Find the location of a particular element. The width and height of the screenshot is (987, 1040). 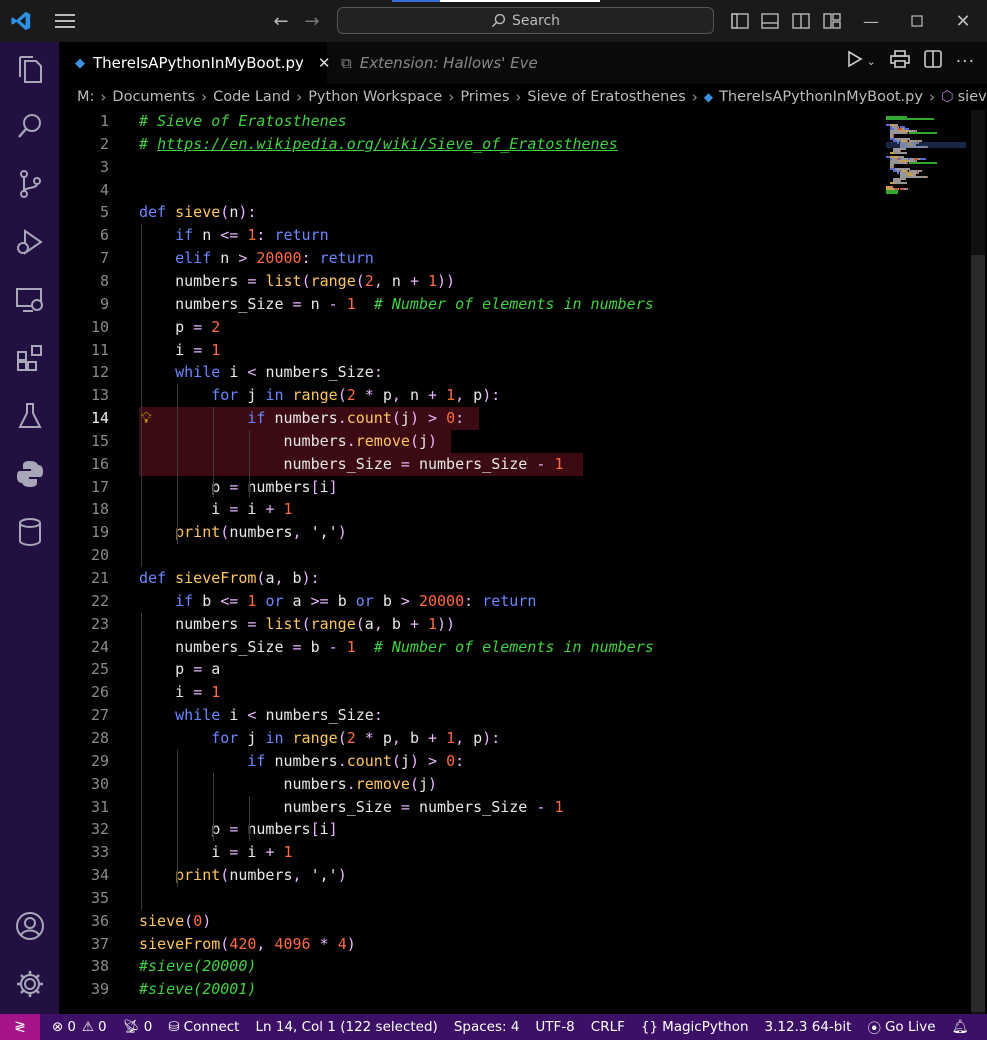

indentation: Spaces: 4 is located at coordinates (487, 1027).